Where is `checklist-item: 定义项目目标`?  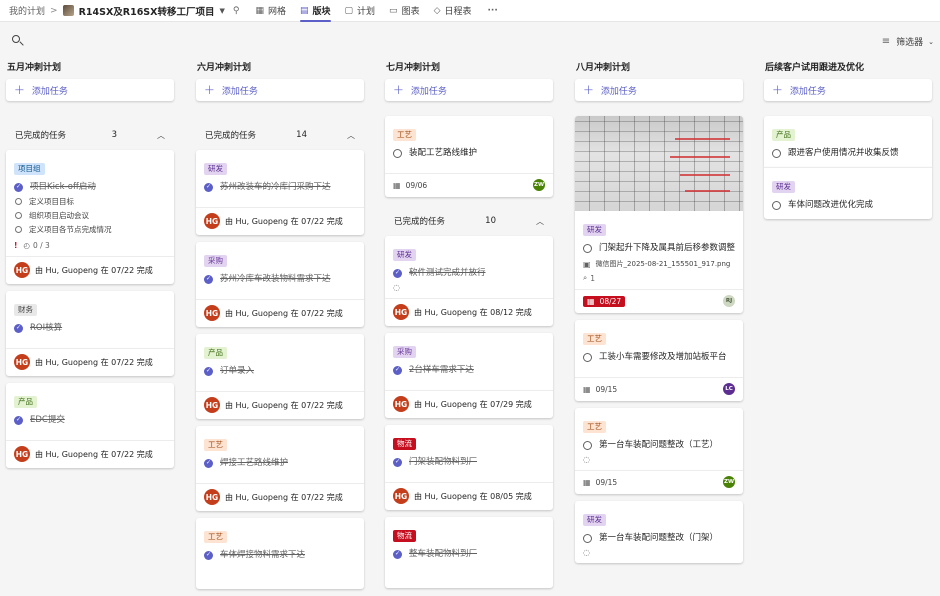 checklist-item: 定义项目目标 is located at coordinates (90, 201).